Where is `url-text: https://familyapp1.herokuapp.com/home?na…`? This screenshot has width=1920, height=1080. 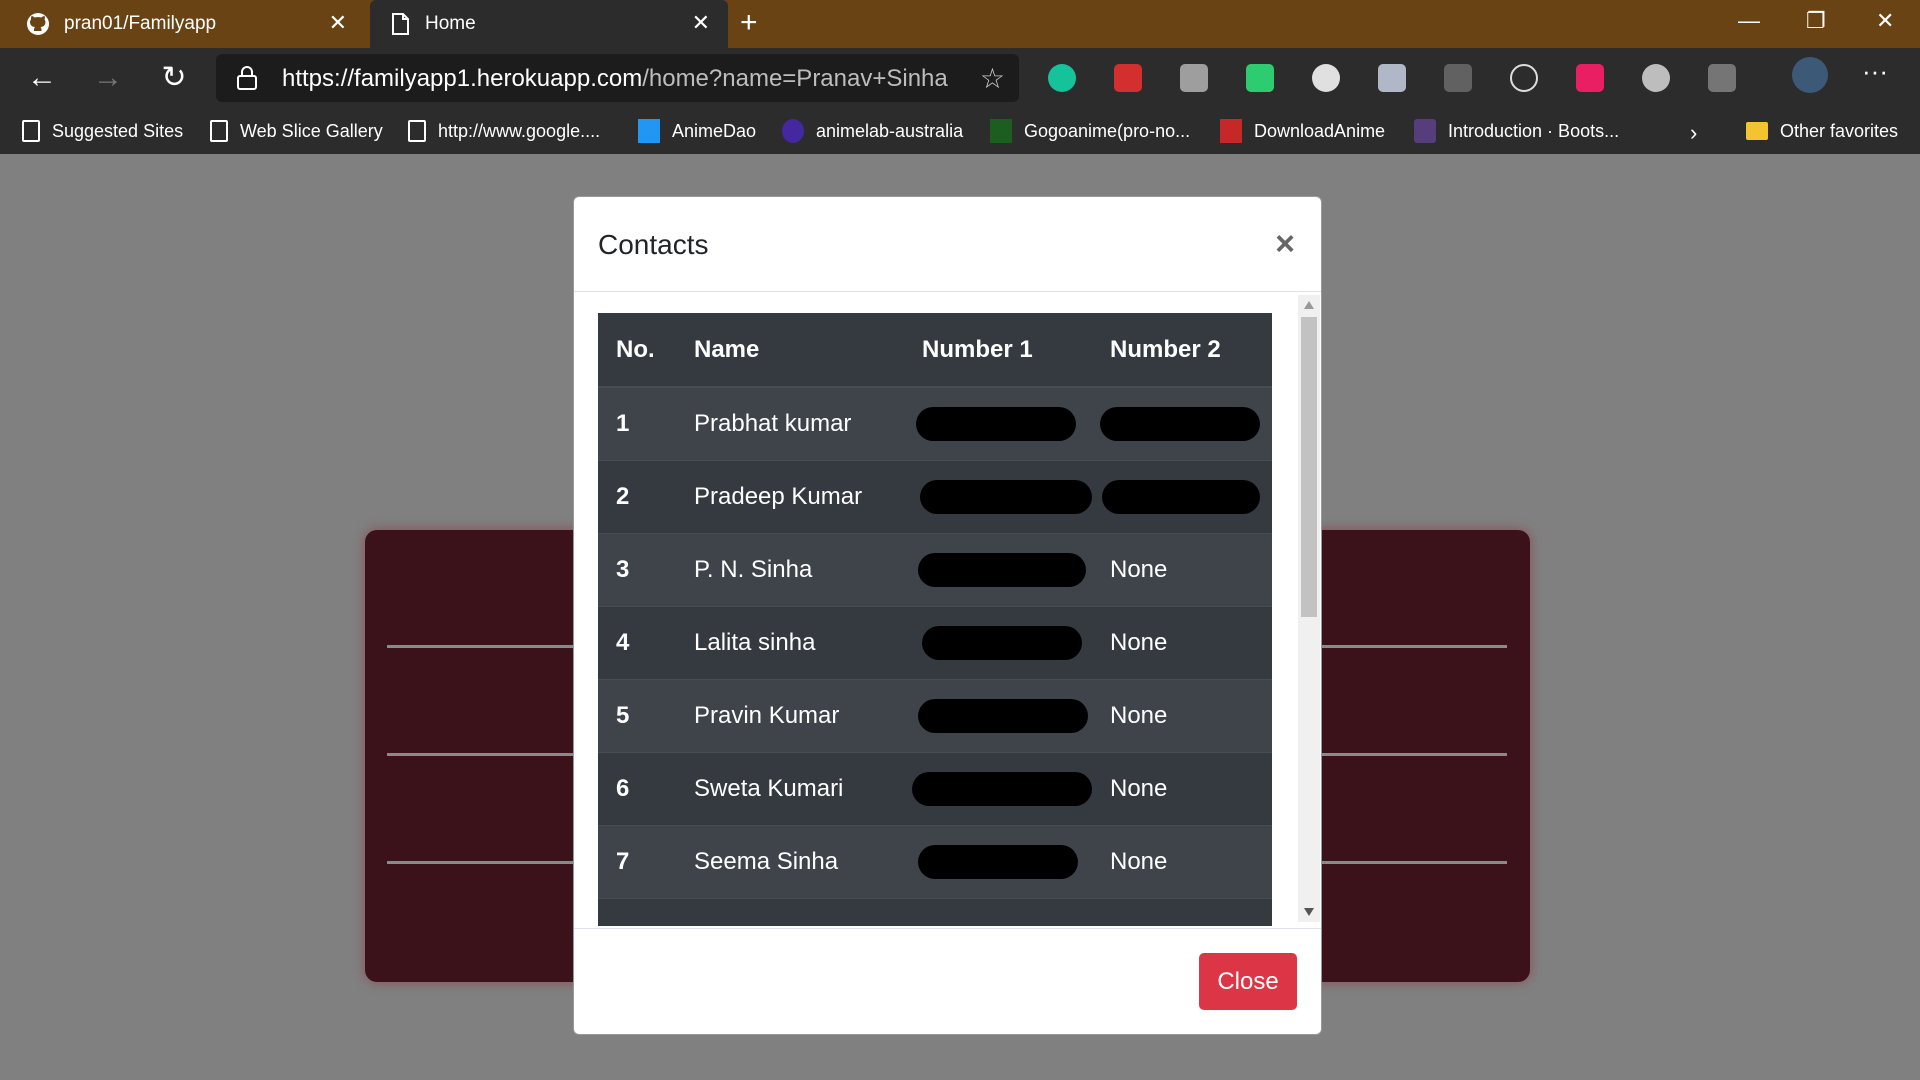 url-text: https://familyapp1.herokuapp.com/home?na… is located at coordinates (615, 79).